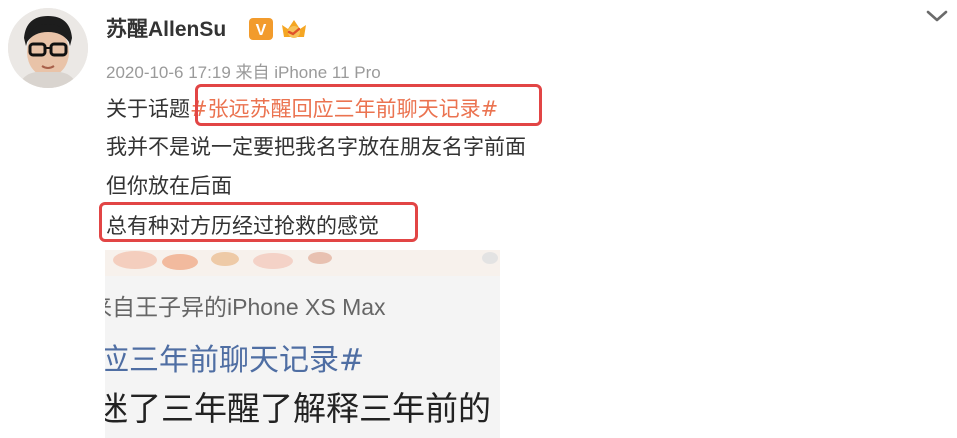 The height and width of the screenshot is (438, 957). Describe the element at coordinates (368, 105) in the screenshot. I see `highlight-box-topic` at that location.